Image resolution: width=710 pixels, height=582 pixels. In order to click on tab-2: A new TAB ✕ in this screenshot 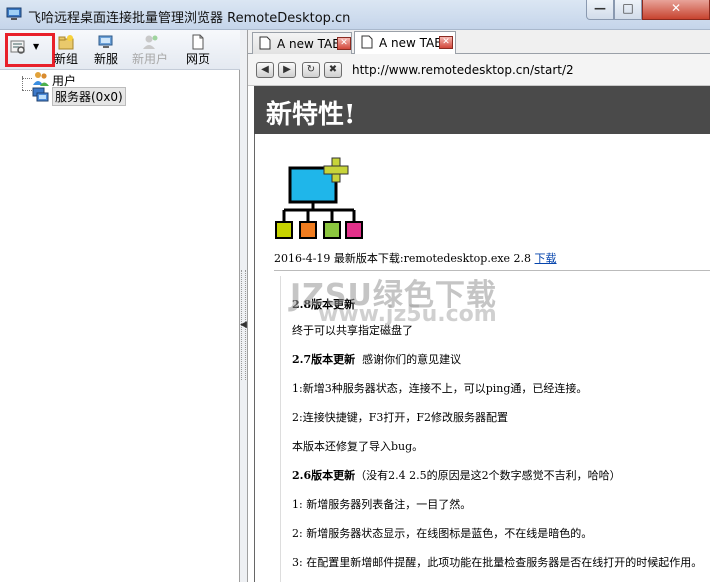, I will do `click(405, 42)`.